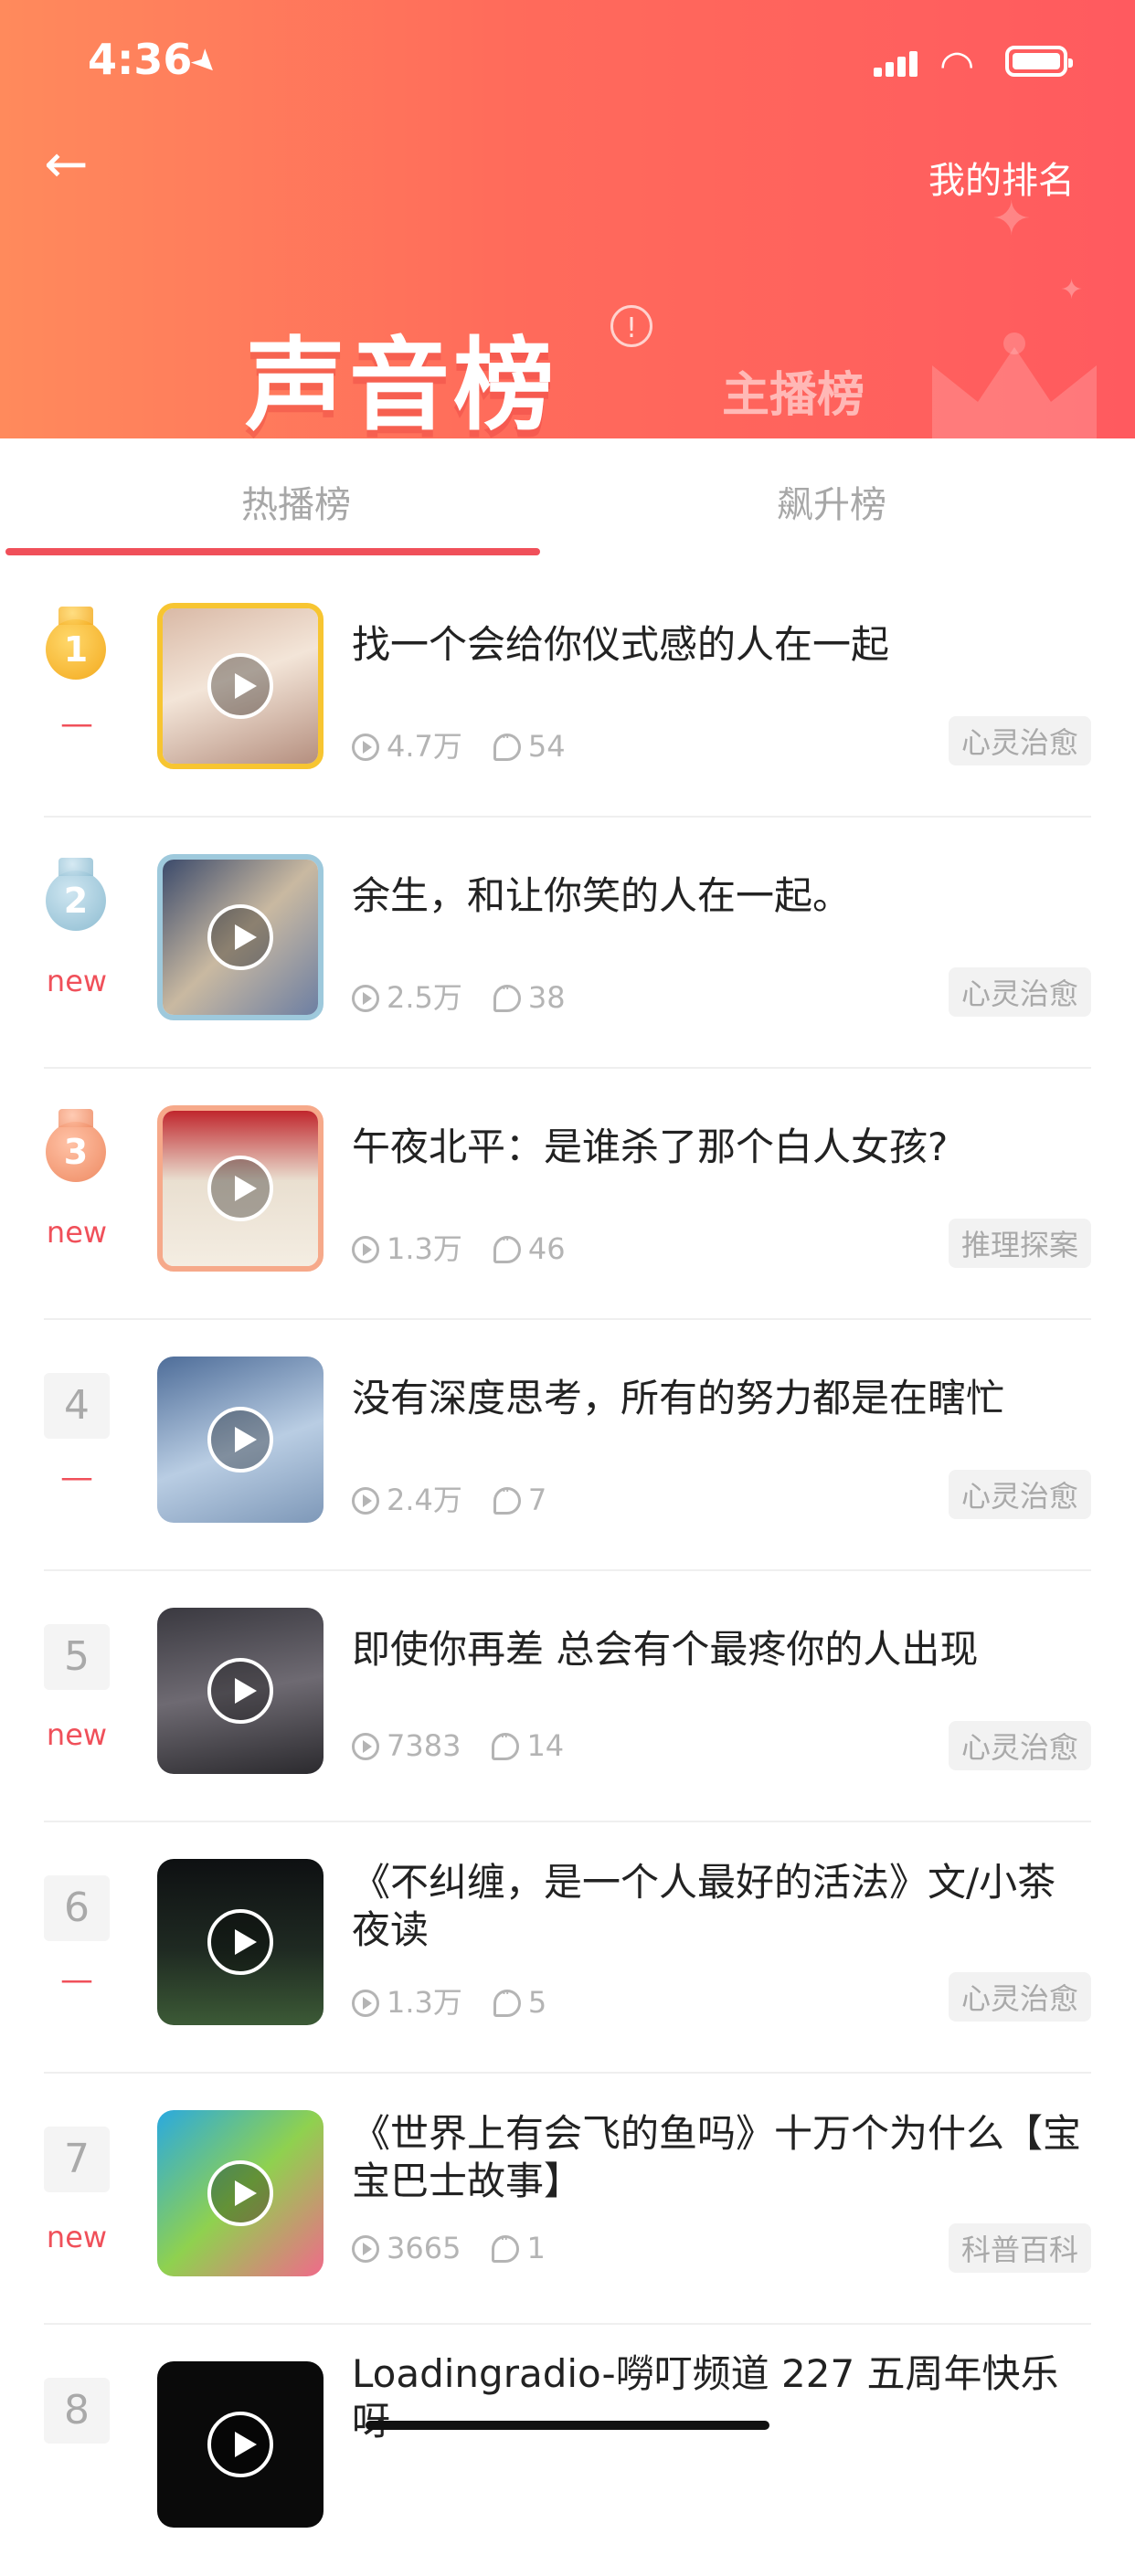 The width and height of the screenshot is (1135, 2576). Describe the element at coordinates (650, 1146) in the screenshot. I see `item-title: 午夜北平：是谁杀了那个白人女孩?` at that location.